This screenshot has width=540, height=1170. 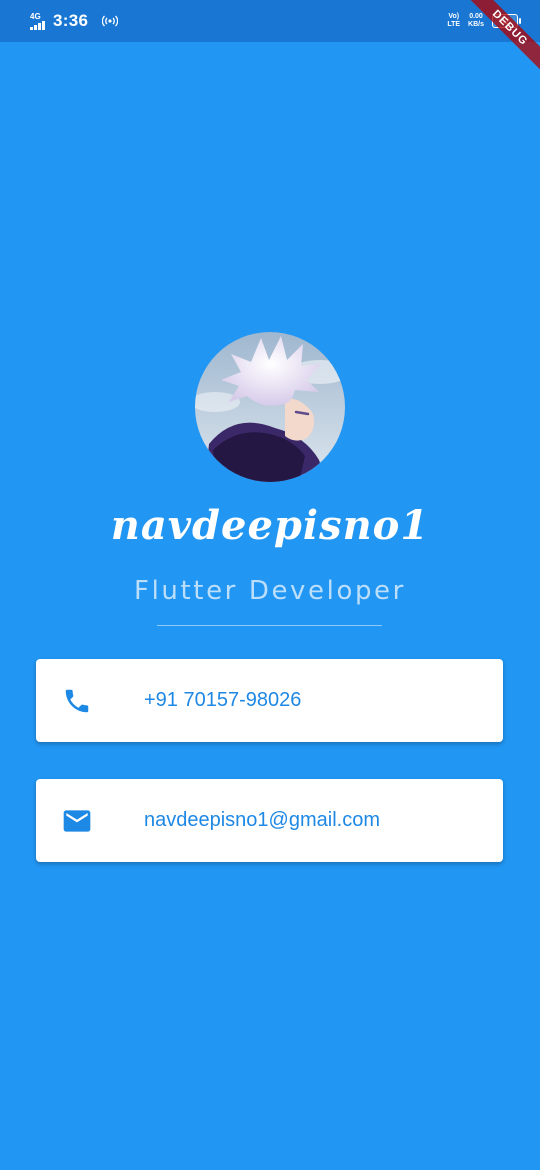 I want to click on phone-number: +91 70157-98026, so click(x=223, y=700).